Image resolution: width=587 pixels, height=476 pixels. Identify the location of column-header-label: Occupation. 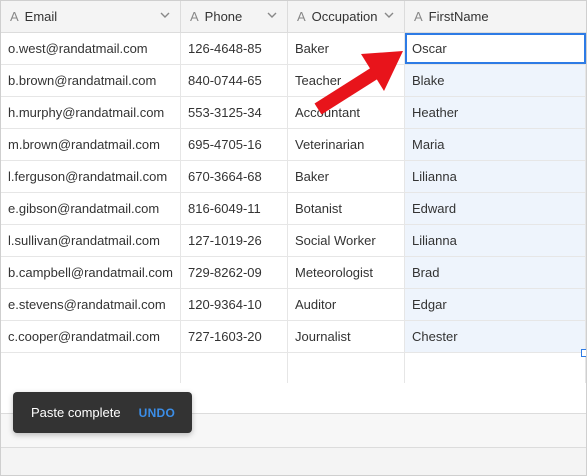
(344, 16).